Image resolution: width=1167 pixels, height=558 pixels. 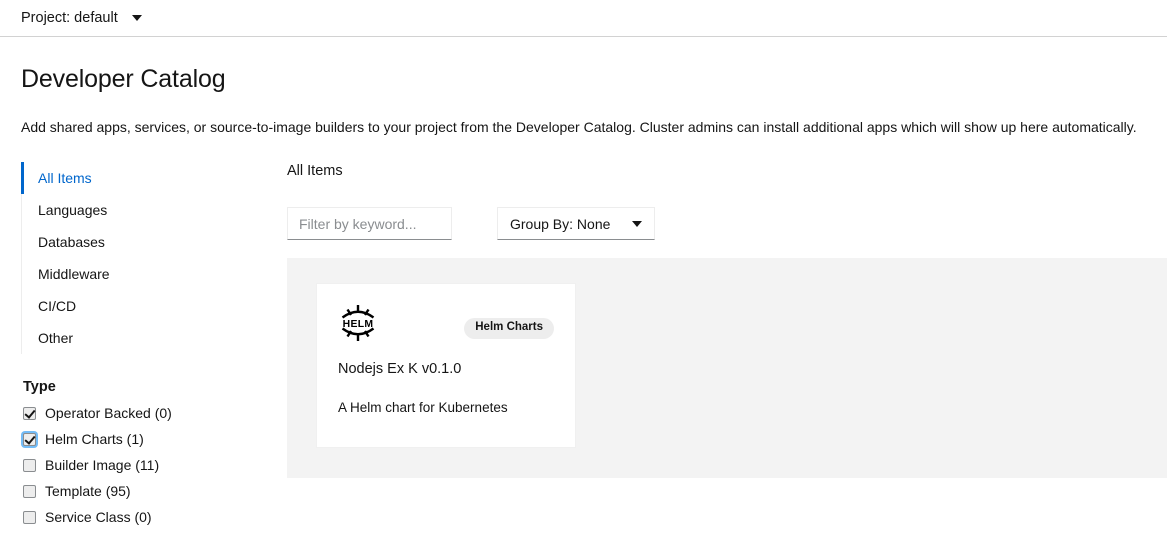 What do you see at coordinates (73, 209) in the screenshot?
I see `sidebar-item-label: Languages` at bounding box center [73, 209].